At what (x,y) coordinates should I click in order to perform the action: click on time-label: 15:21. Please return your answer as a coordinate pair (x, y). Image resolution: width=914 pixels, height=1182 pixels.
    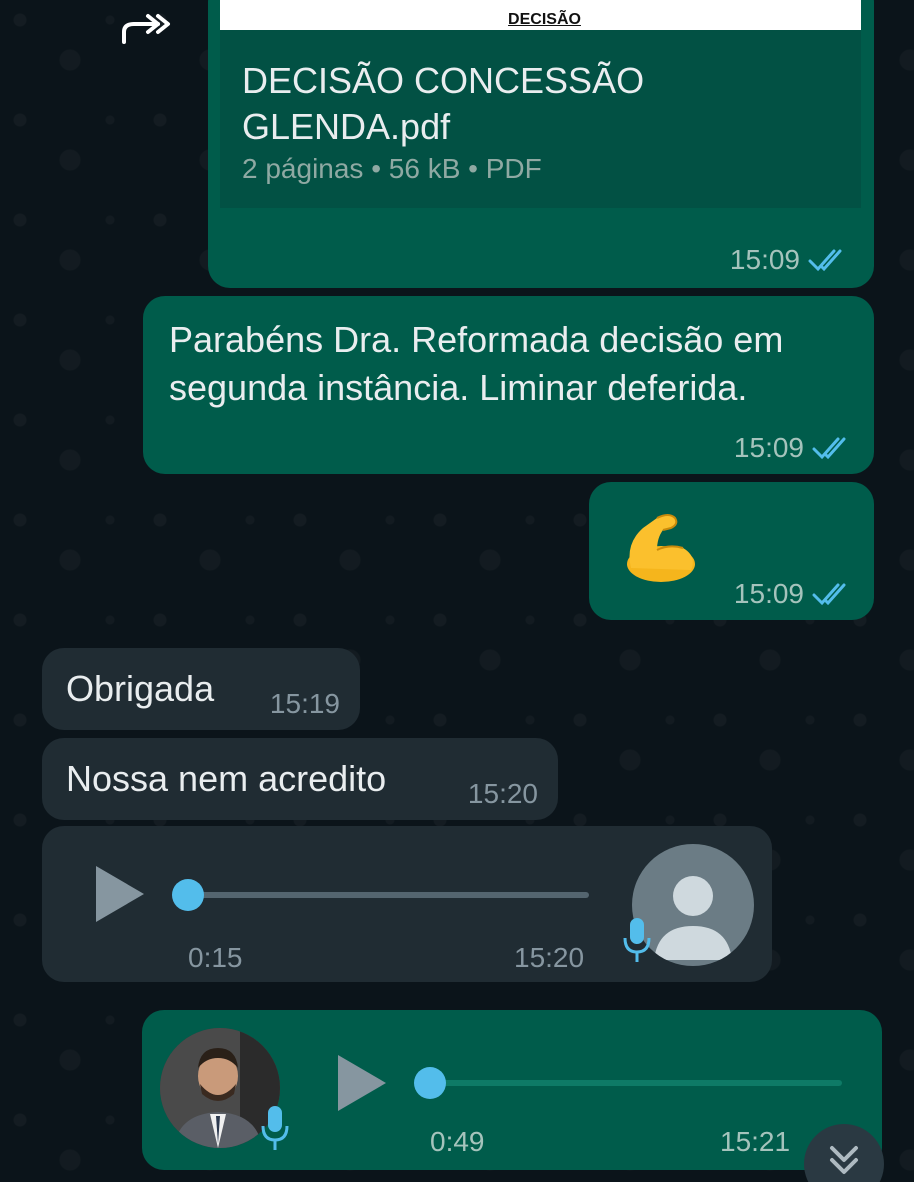
    Looking at the image, I should click on (755, 1141).